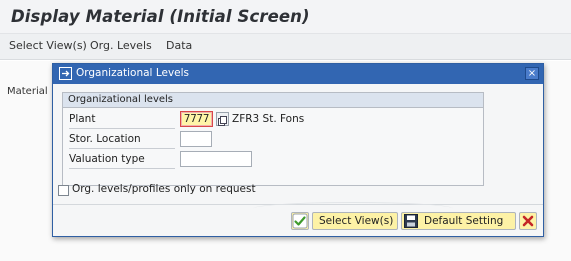 The width and height of the screenshot is (571, 261). I want to click on app-title-bar: Display Material (Initial Screen), so click(285, 17).